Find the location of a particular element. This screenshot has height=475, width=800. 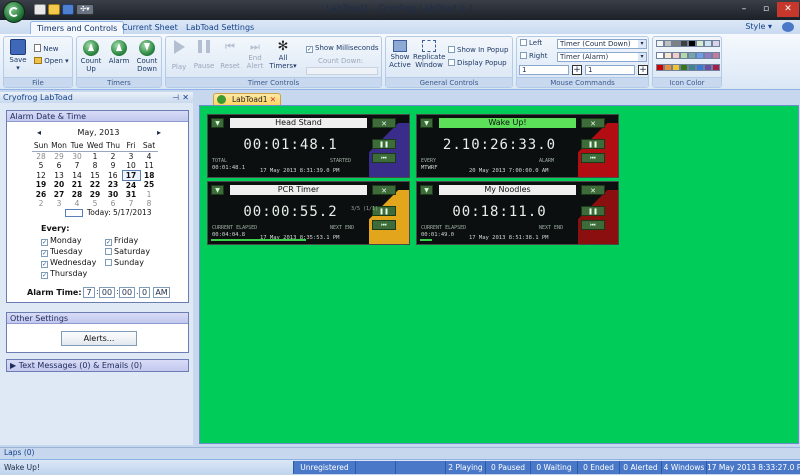

left-number-input: 1 is located at coordinates (544, 70).